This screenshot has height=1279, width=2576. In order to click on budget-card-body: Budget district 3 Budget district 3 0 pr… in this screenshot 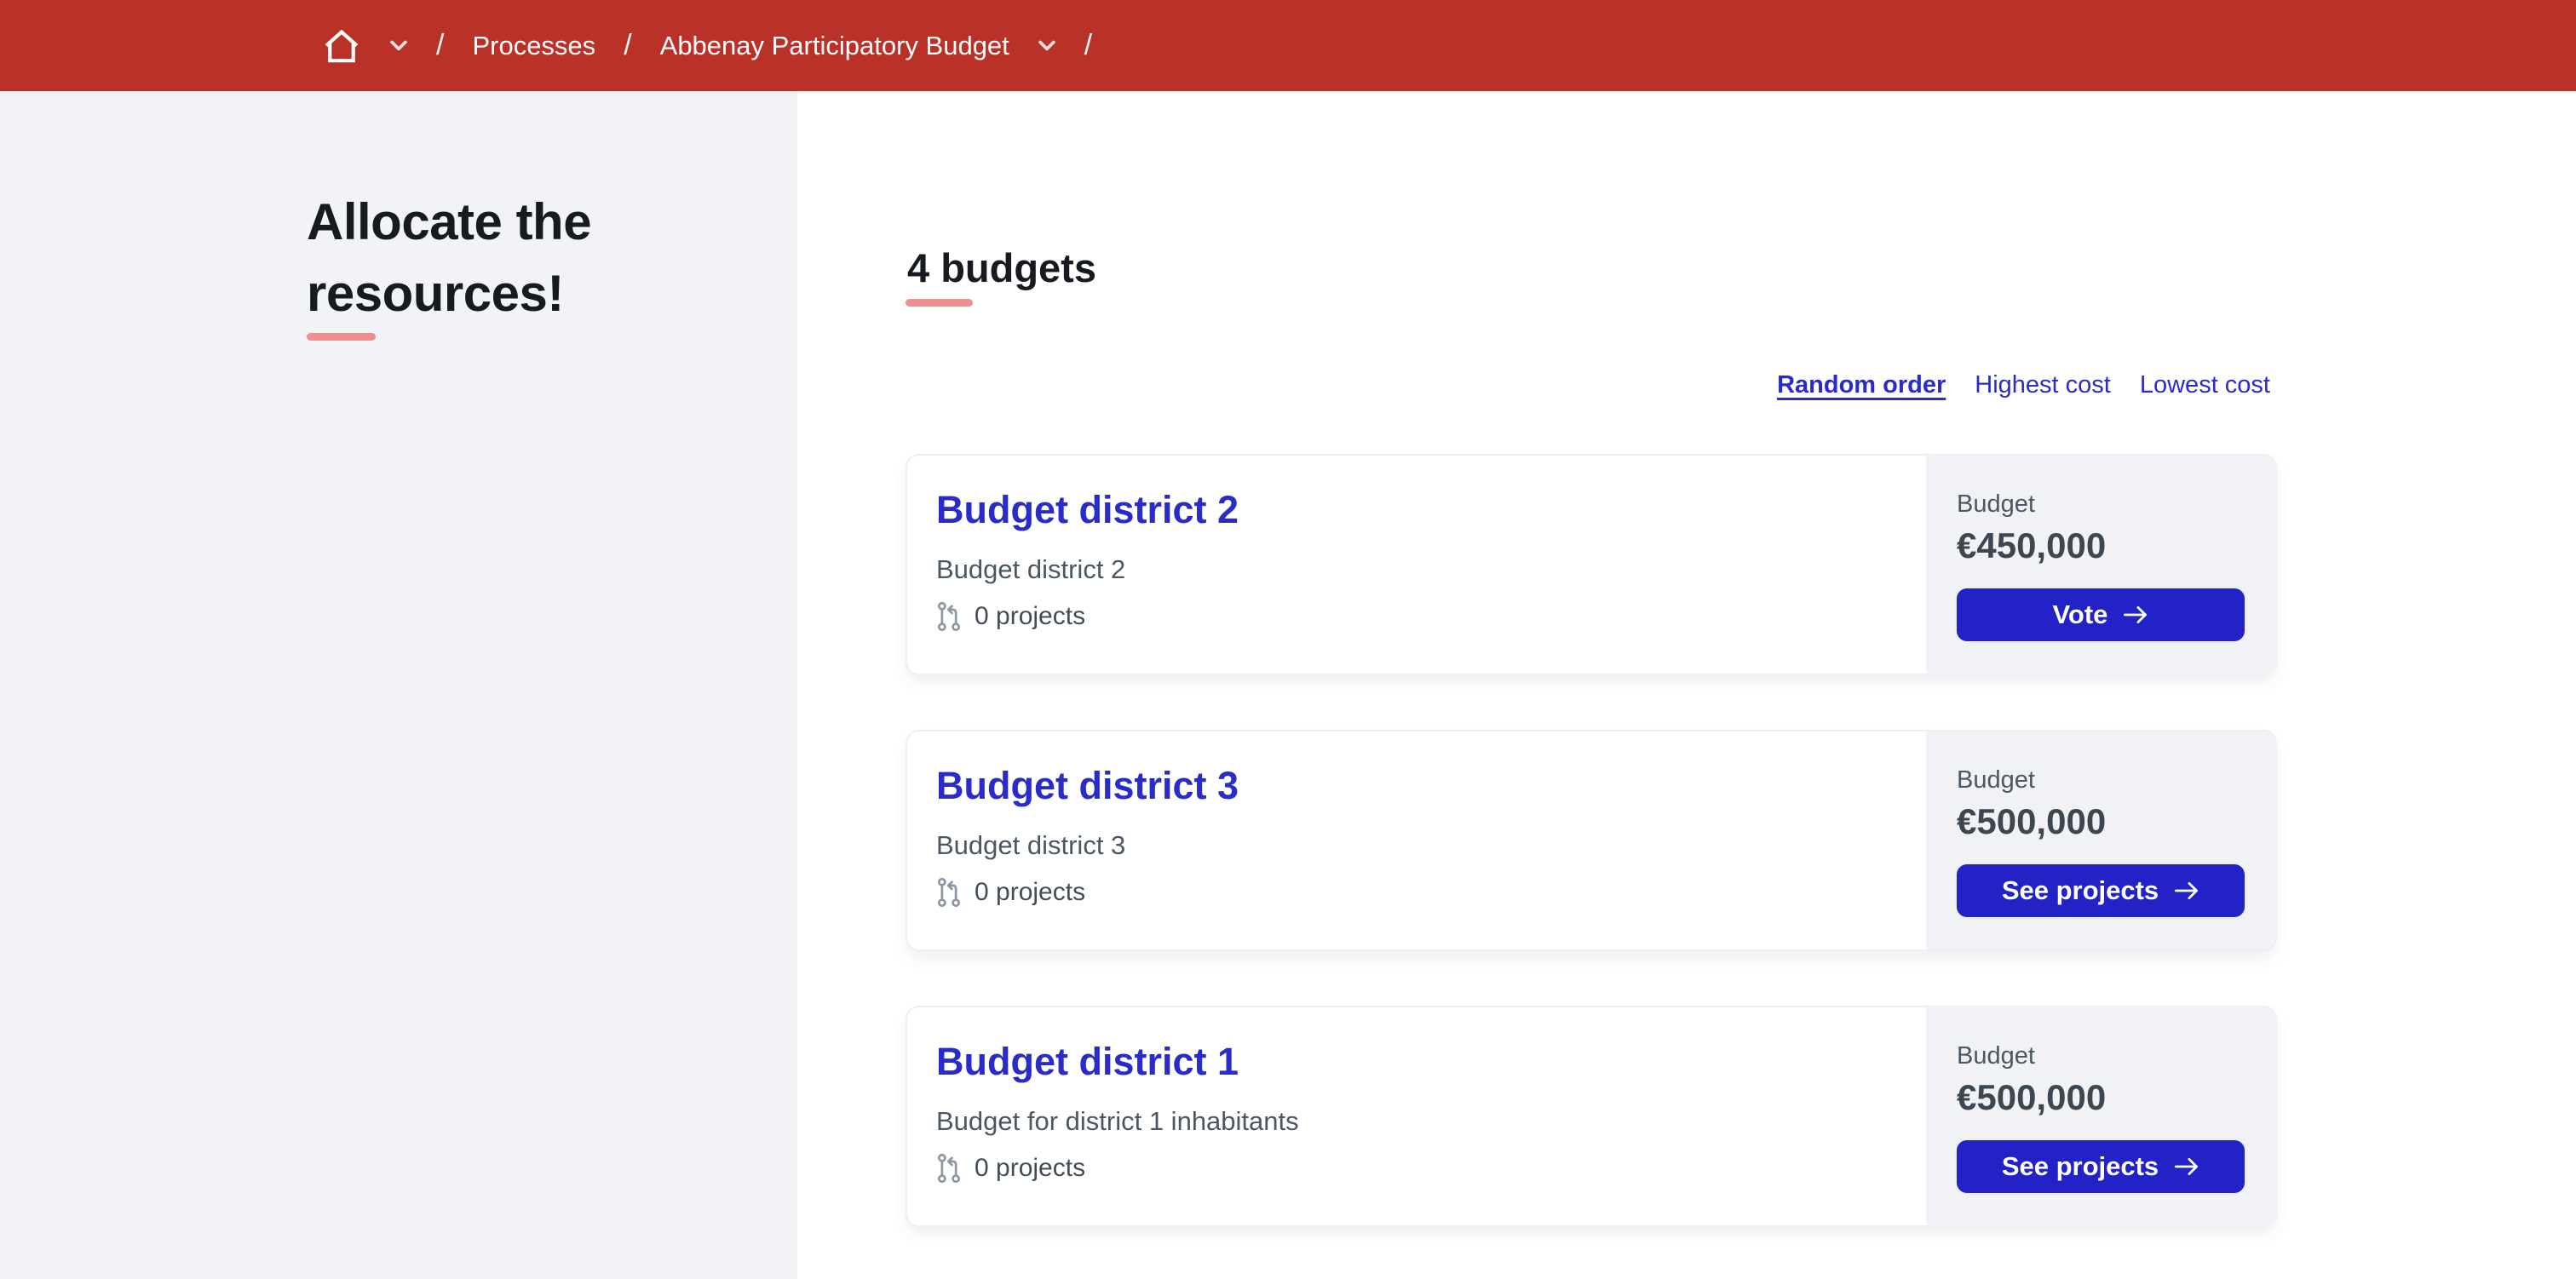, I will do `click(1417, 840)`.